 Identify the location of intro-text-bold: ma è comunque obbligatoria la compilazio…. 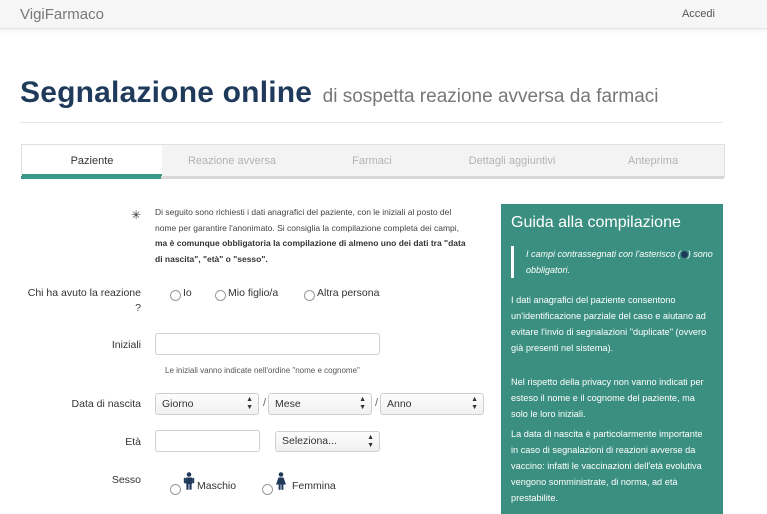
(310, 251).